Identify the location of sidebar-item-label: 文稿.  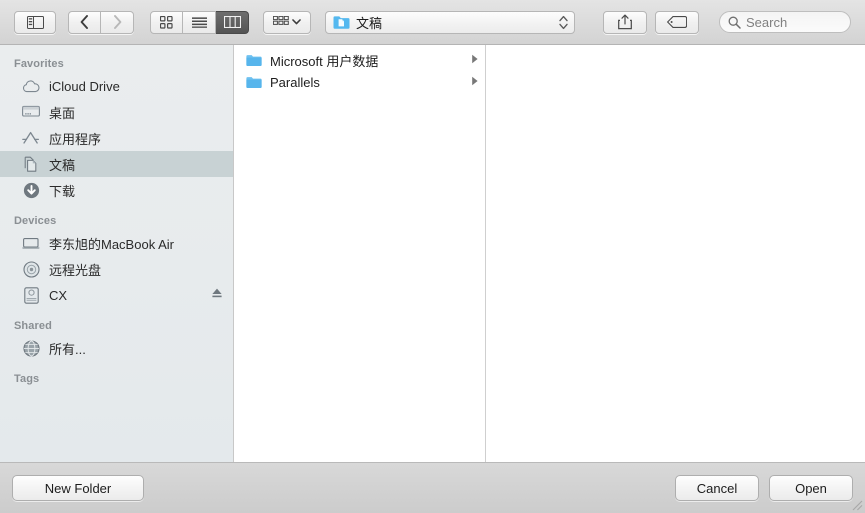
(62, 165).